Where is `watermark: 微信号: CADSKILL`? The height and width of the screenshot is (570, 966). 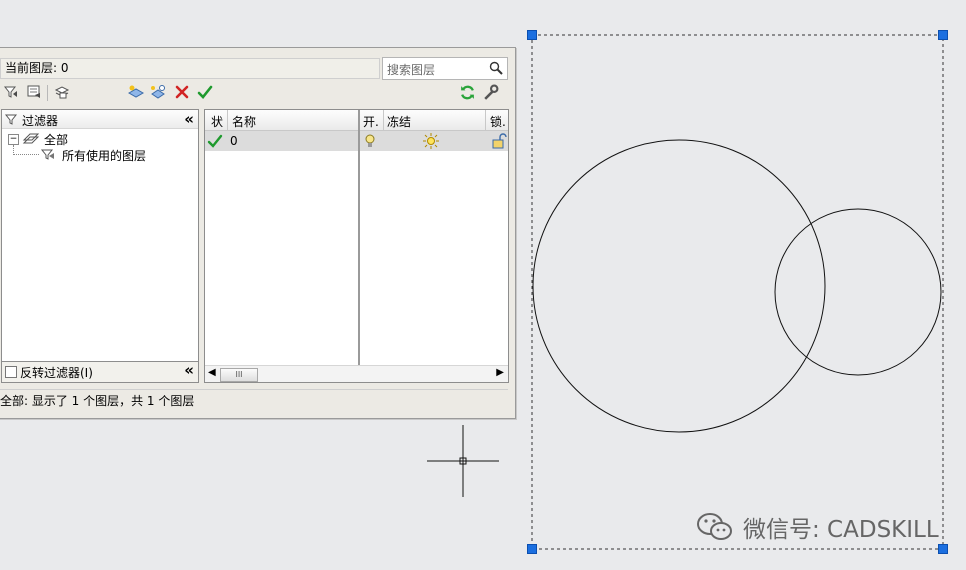
watermark: 微信号: CADSKILL is located at coordinates (817, 527).